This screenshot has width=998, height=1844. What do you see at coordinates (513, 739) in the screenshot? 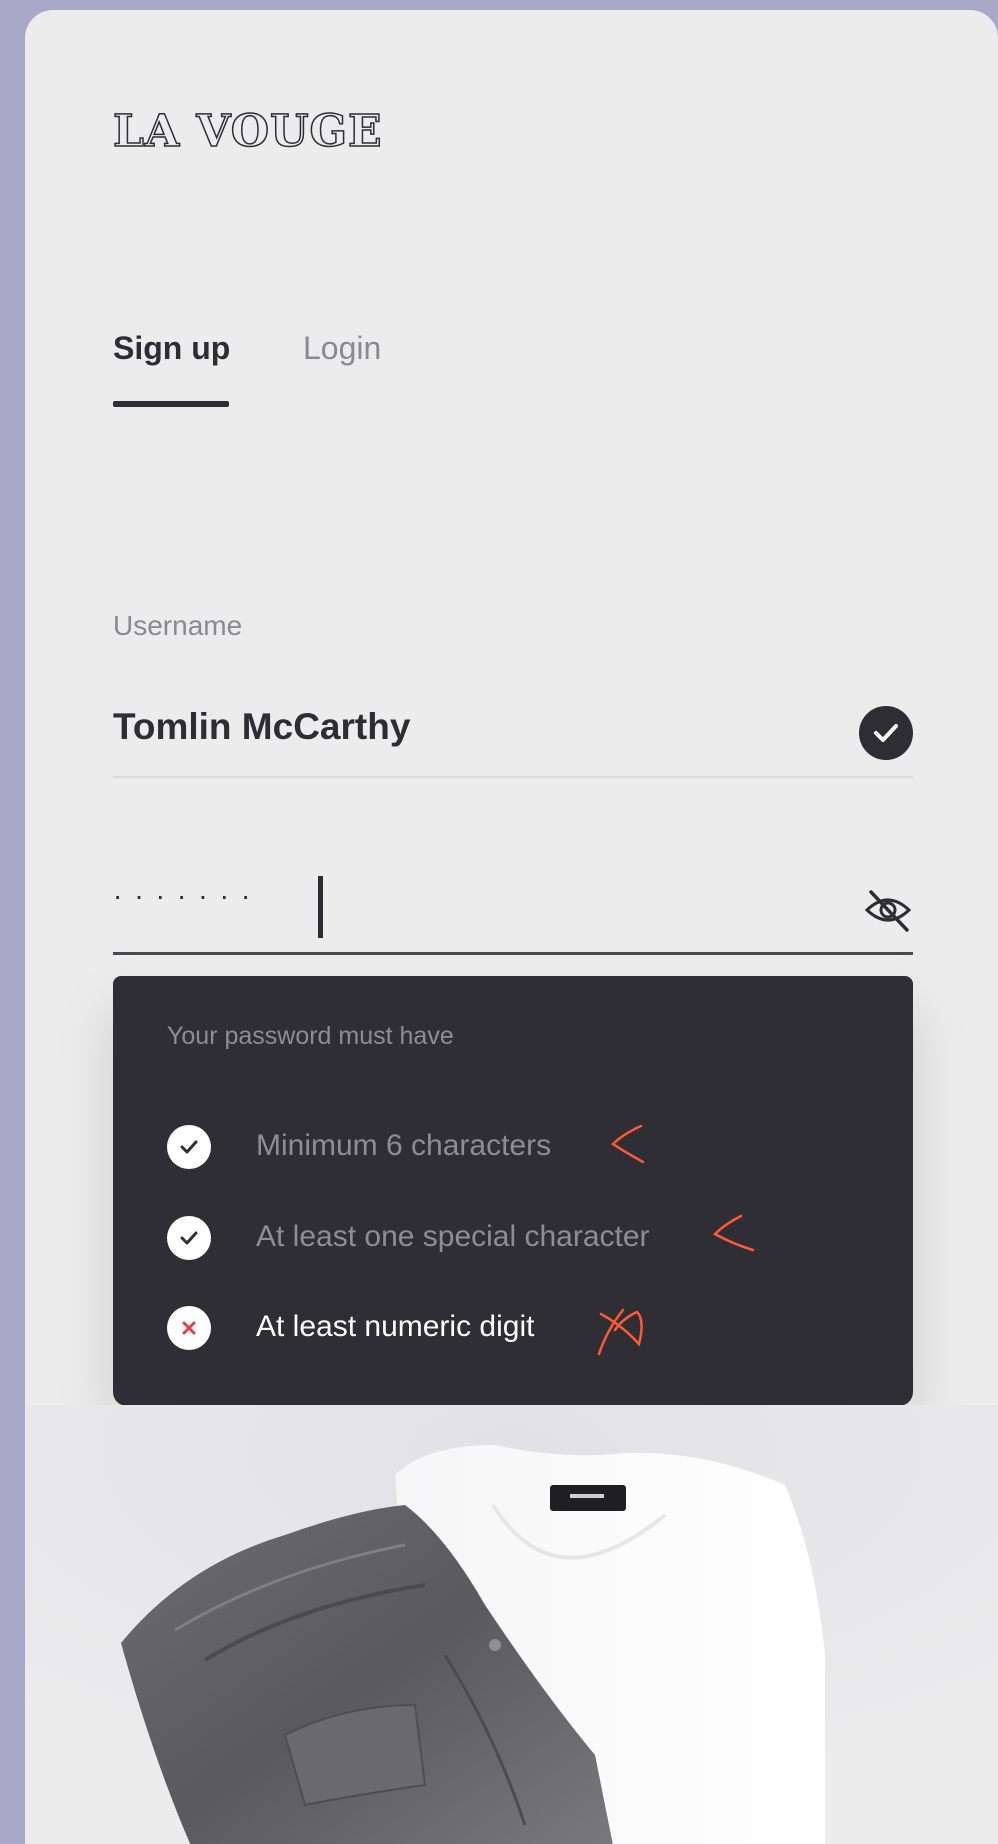
I see `username-field: Tomlin McCarthy` at bounding box center [513, 739].